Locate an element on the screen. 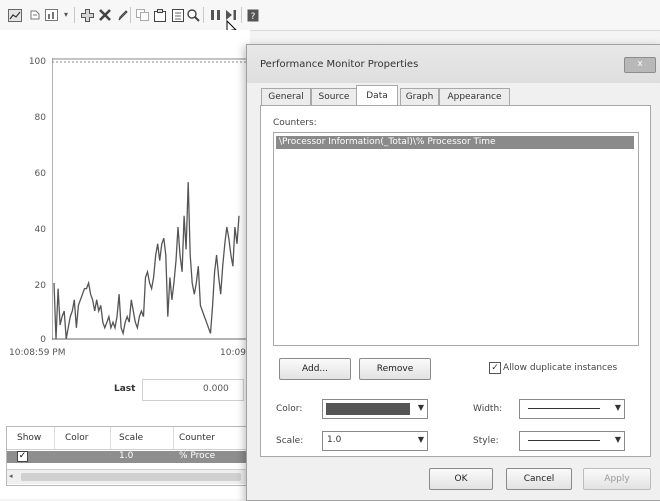 This screenshot has width=660, height=501. y-tick-label: 60 is located at coordinates (40, 174).